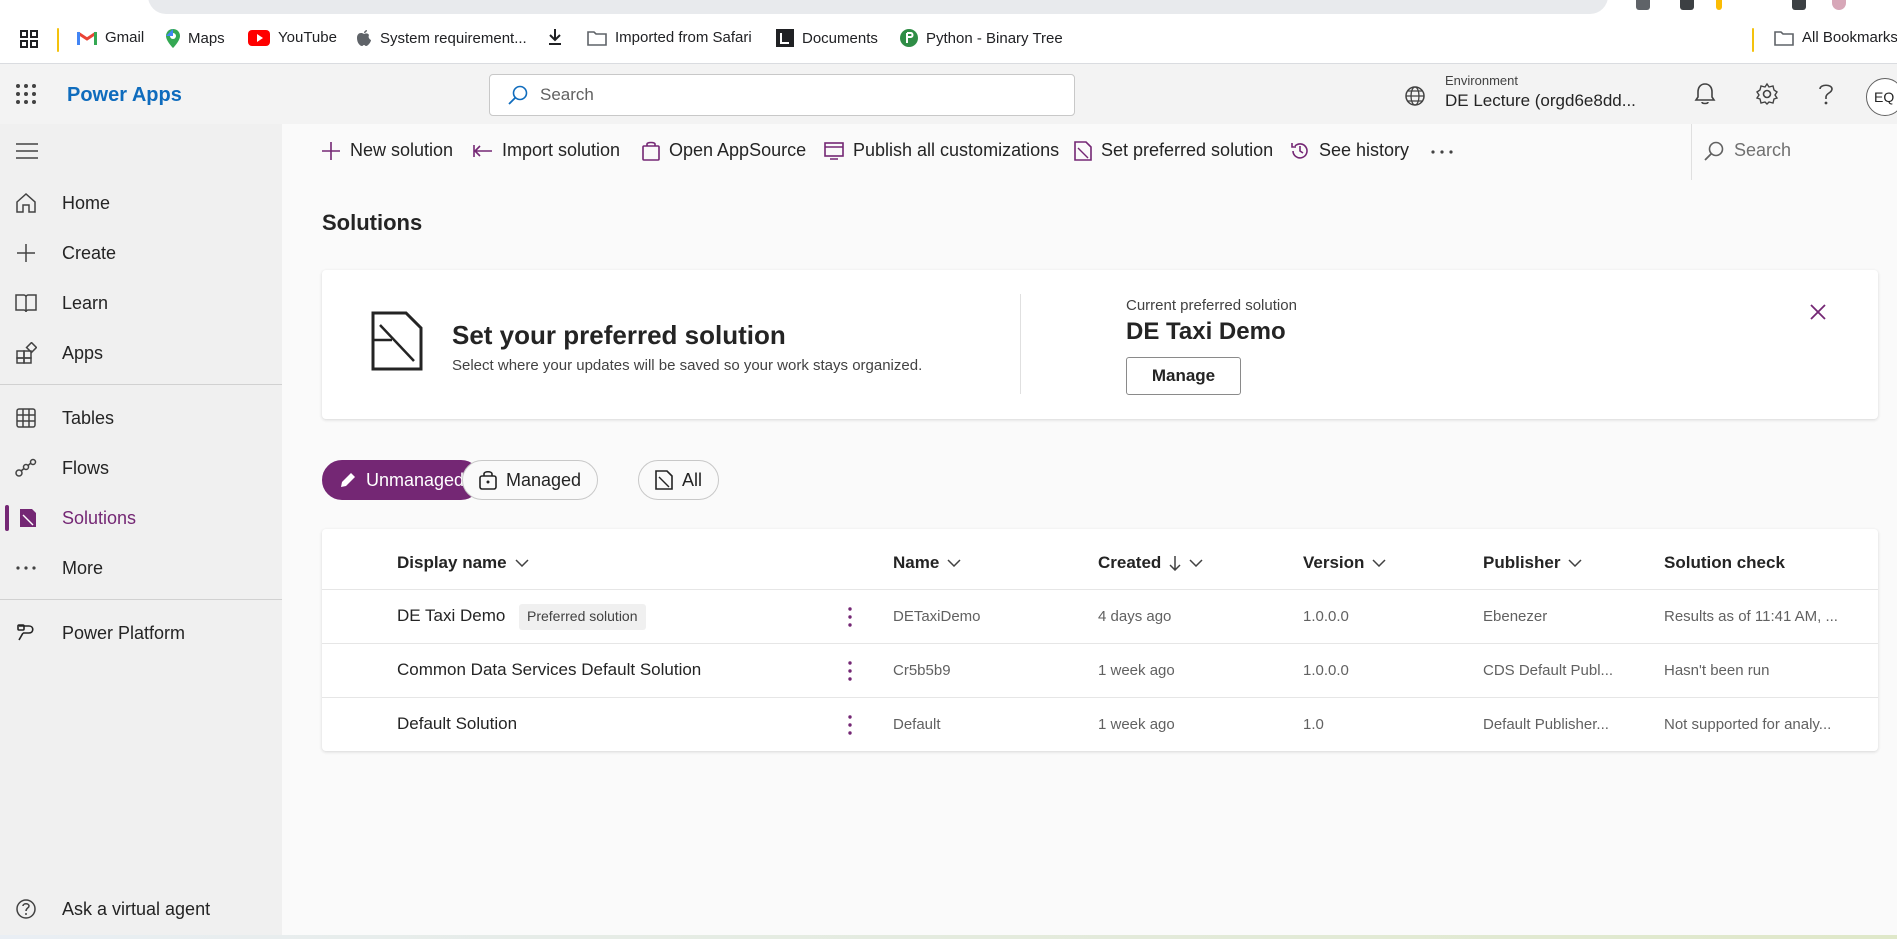 This screenshot has width=1897, height=939. Describe the element at coordinates (1839, 5) in the screenshot. I see `profile-icon` at that location.